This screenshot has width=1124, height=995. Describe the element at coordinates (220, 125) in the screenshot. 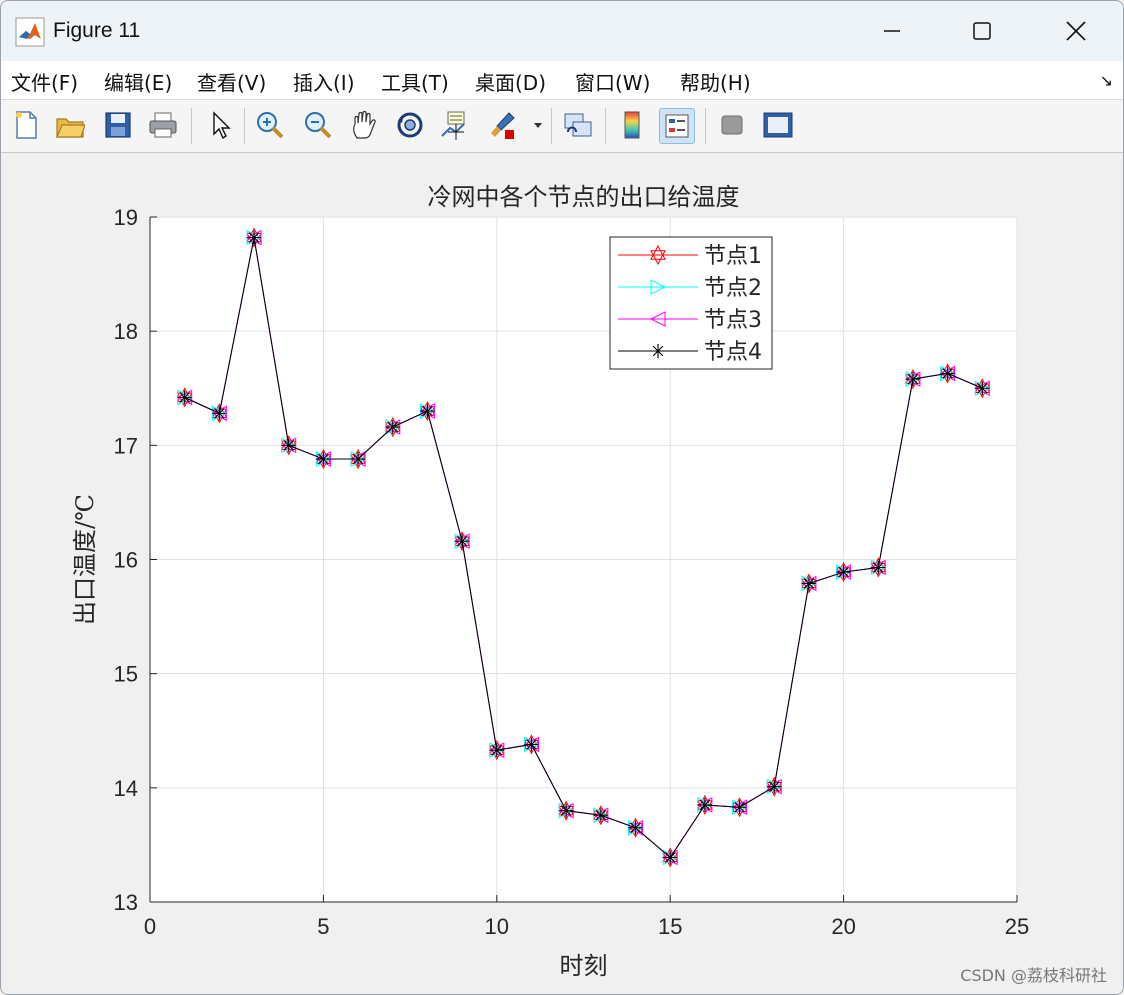

I see `pointer-icon` at that location.